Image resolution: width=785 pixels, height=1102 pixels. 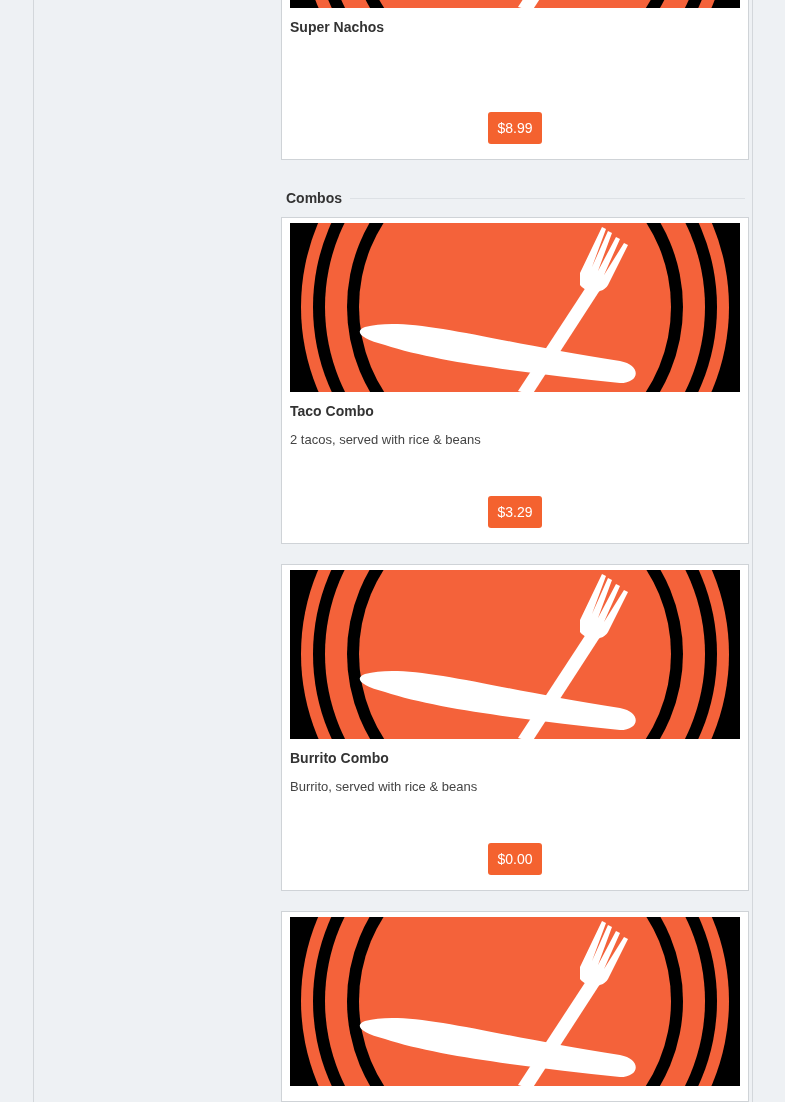 I want to click on item-description: 2 tacos, served with rice & beans, so click(x=386, y=440).